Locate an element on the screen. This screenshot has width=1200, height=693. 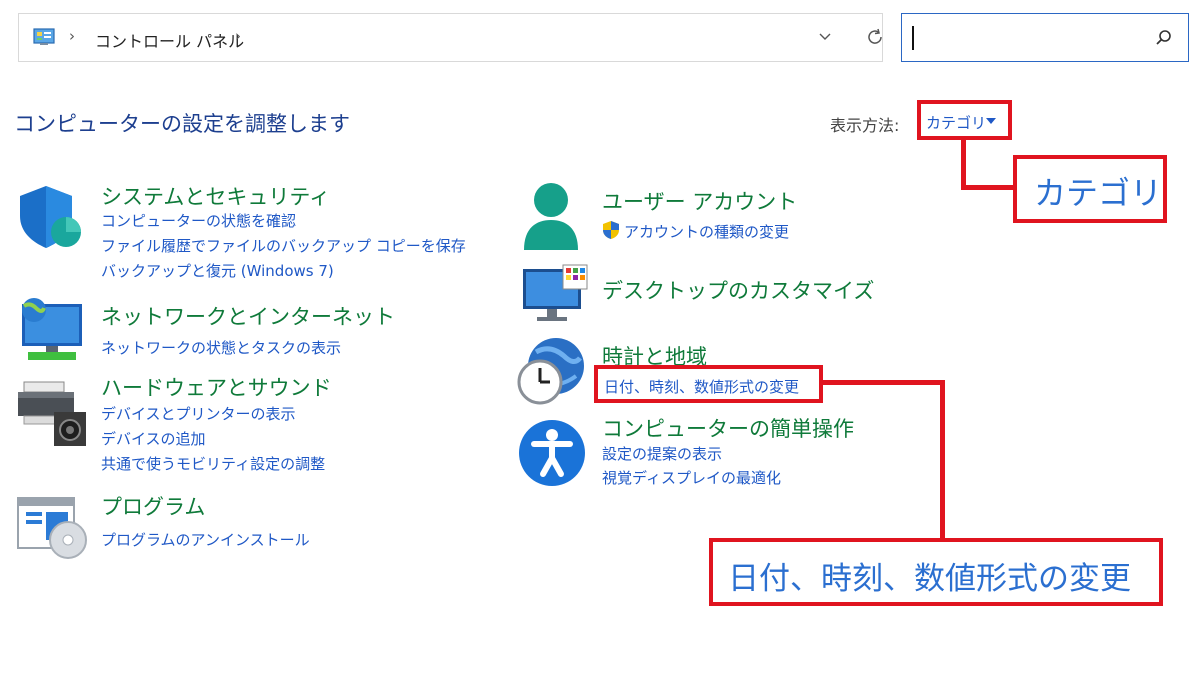
shield-icon is located at coordinates (51, 219).